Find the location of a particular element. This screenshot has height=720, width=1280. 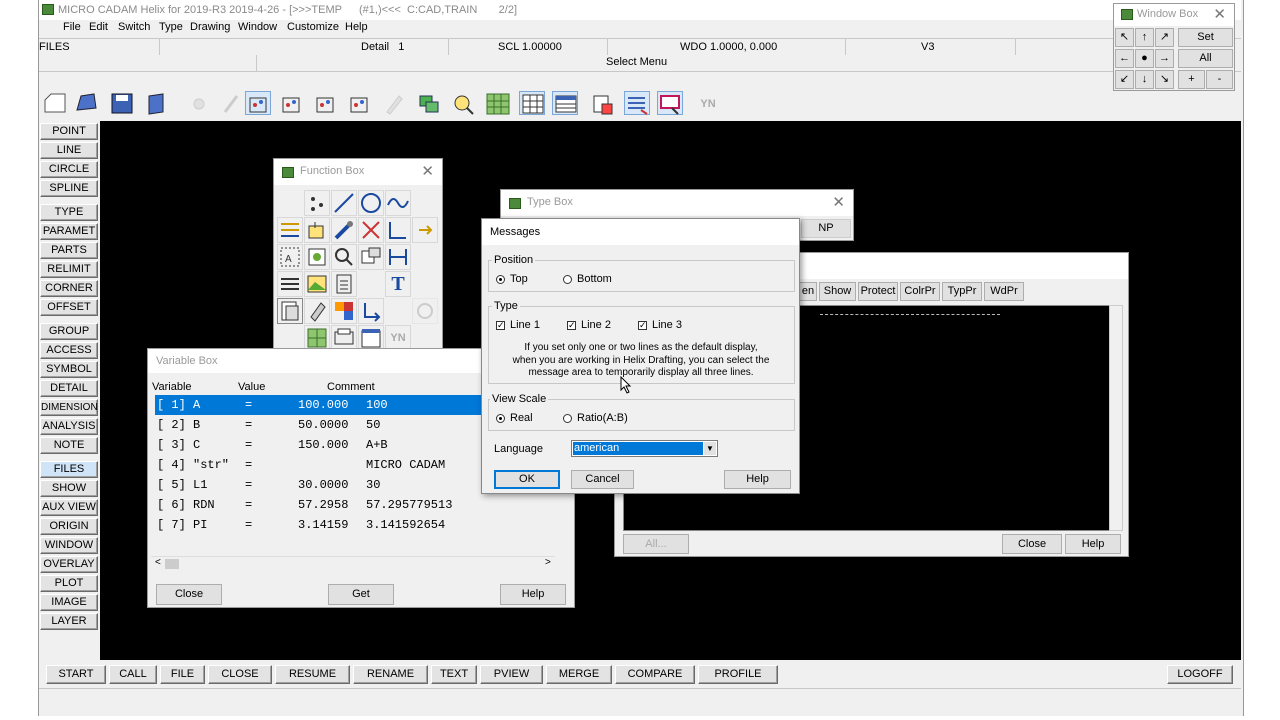

messages-titlebar: Messages is located at coordinates (640, 232).